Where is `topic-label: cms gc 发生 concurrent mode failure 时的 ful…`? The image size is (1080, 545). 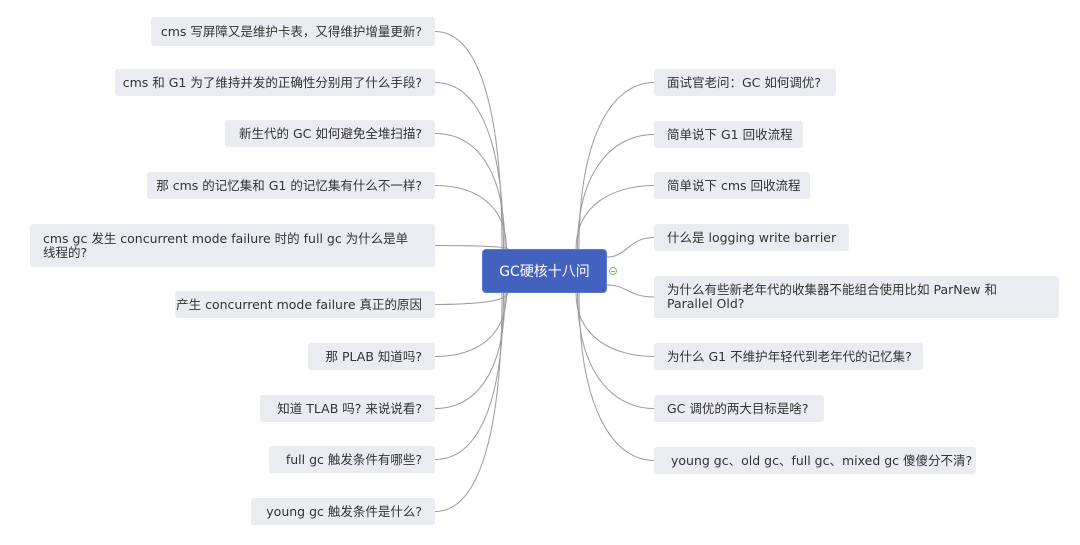 topic-label: cms gc 发生 concurrent mode failure 时的 ful… is located at coordinates (226, 245).